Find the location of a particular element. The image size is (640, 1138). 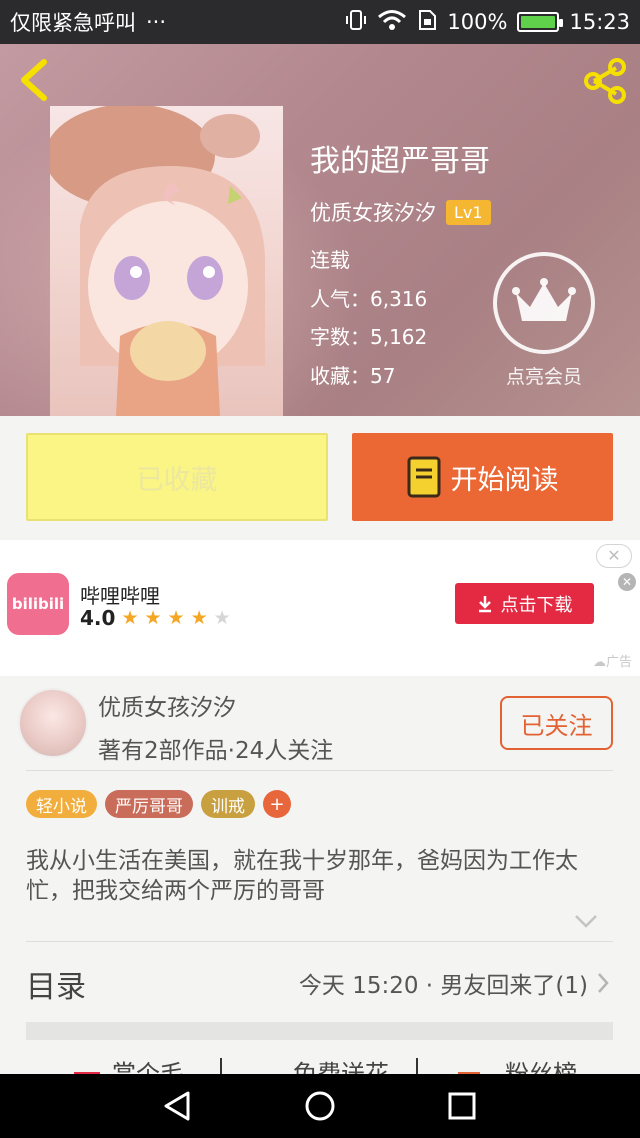

battery-level is located at coordinates (538, 22).